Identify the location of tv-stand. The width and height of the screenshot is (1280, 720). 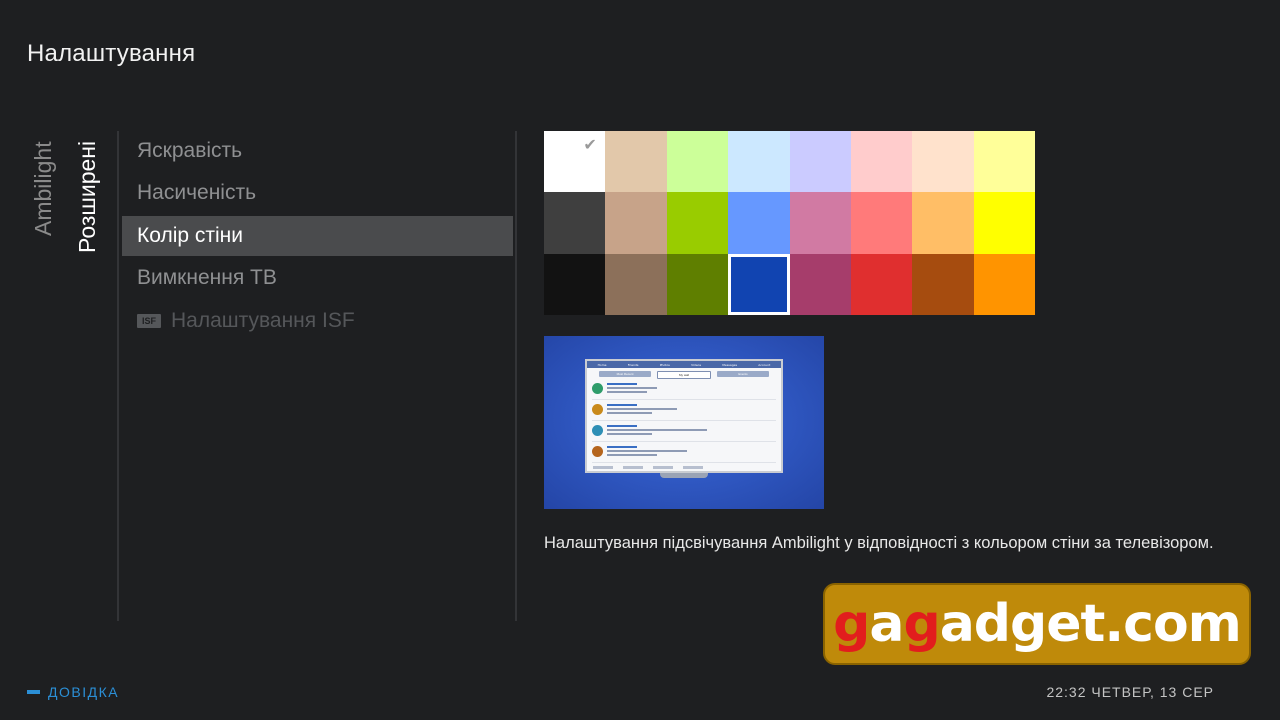
(684, 475).